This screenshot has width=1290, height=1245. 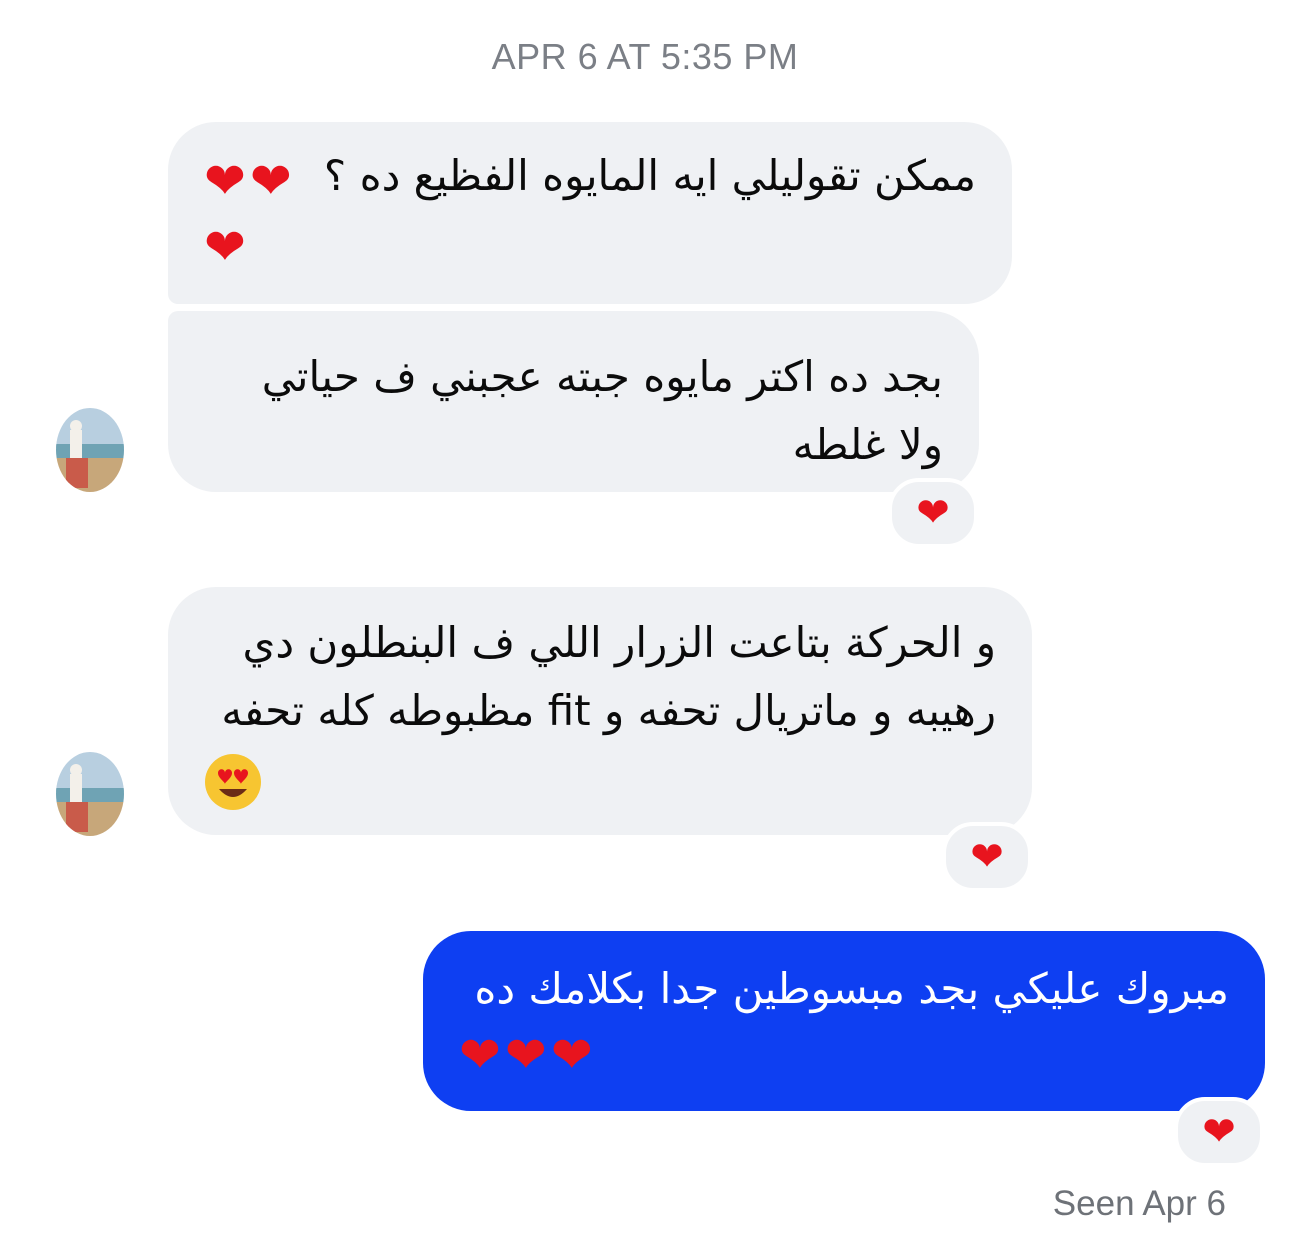 What do you see at coordinates (619, 642) in the screenshot?
I see `message-text-line: و الحركة بتاعت الزرار اللي ف البنطلون دي` at bounding box center [619, 642].